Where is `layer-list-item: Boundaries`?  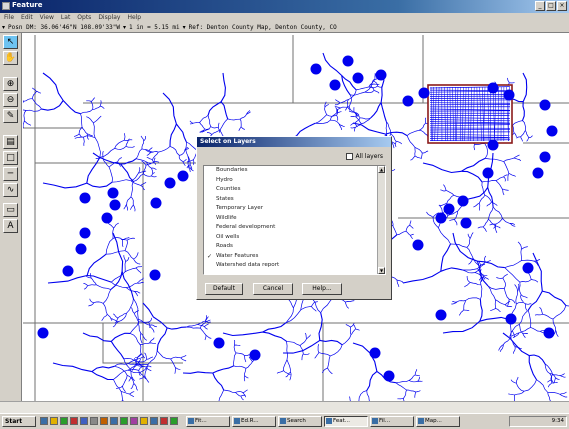 layer-list-item: Boundaries is located at coordinates (294, 171).